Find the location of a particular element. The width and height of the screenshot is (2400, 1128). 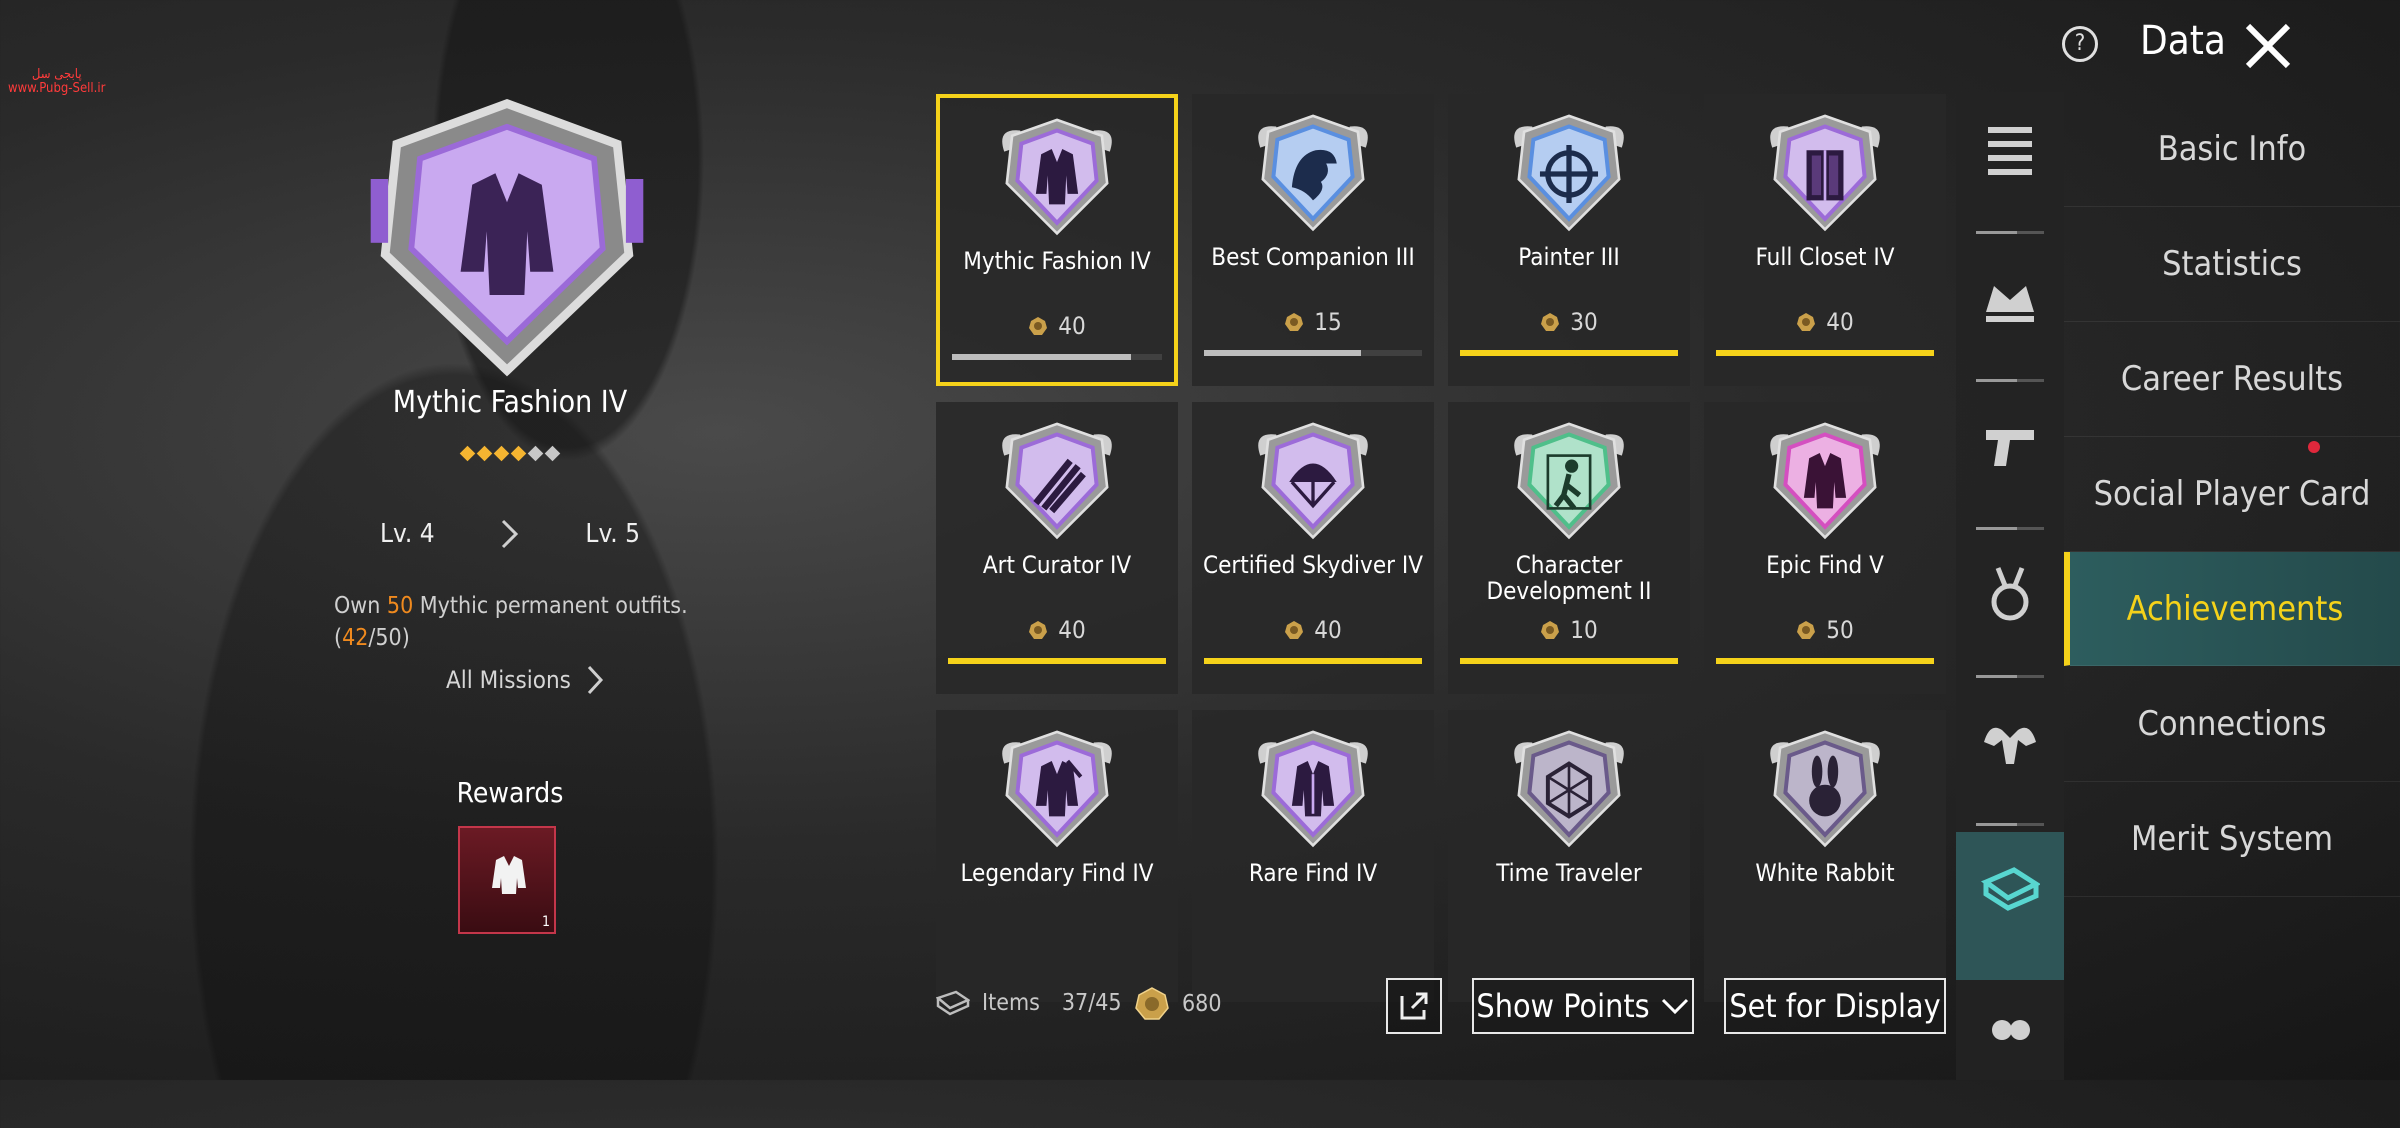

set-for-display-label: Set for Display is located at coordinates (1835, 1006).